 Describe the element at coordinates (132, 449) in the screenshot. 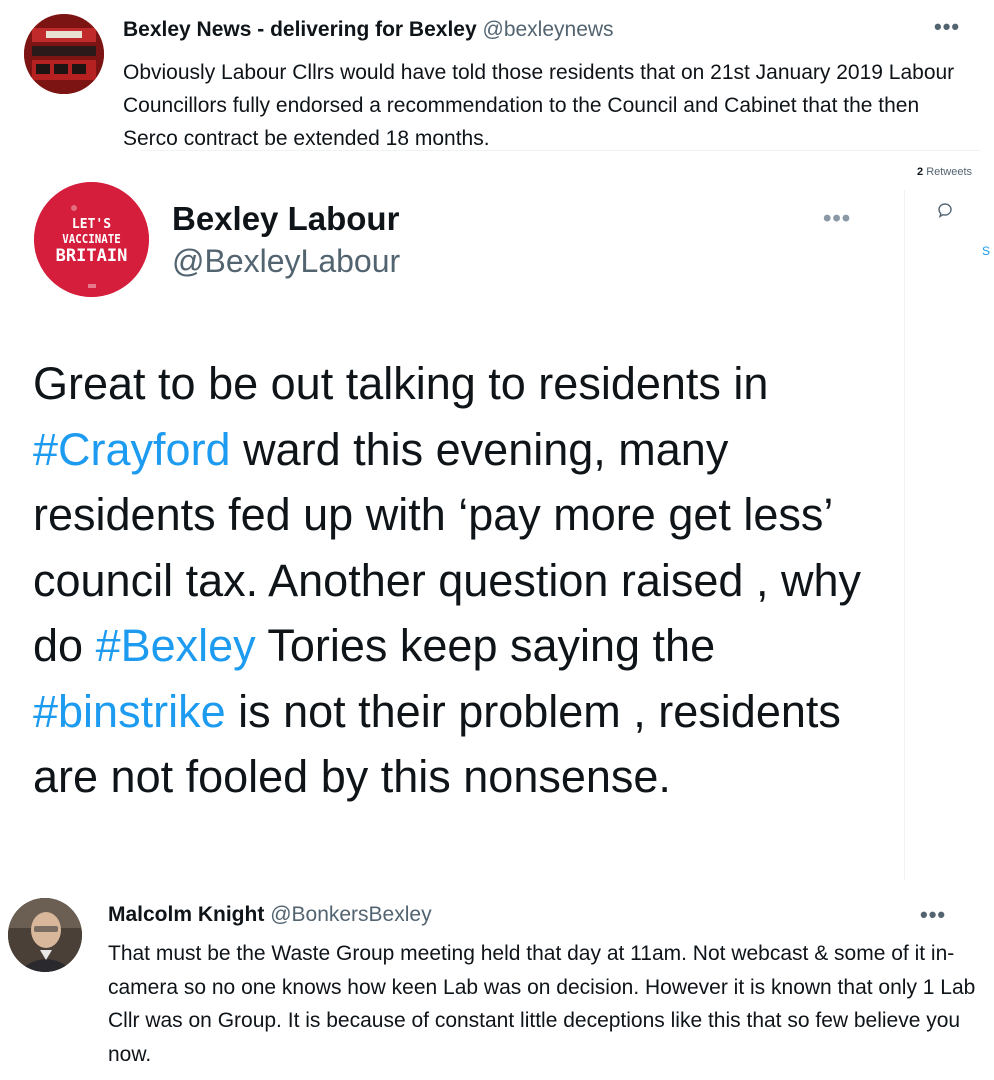

I see `hashtag-link: #Crayford` at that location.